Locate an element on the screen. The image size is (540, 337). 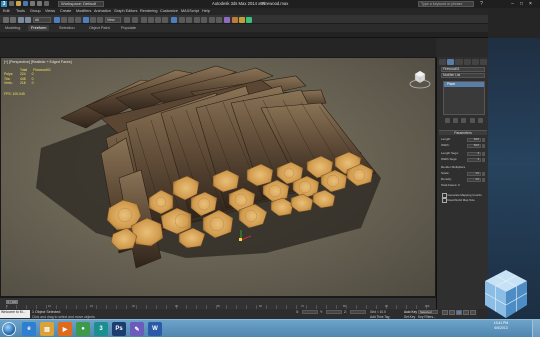
save-file-icon is located at coordinates (25, 3).